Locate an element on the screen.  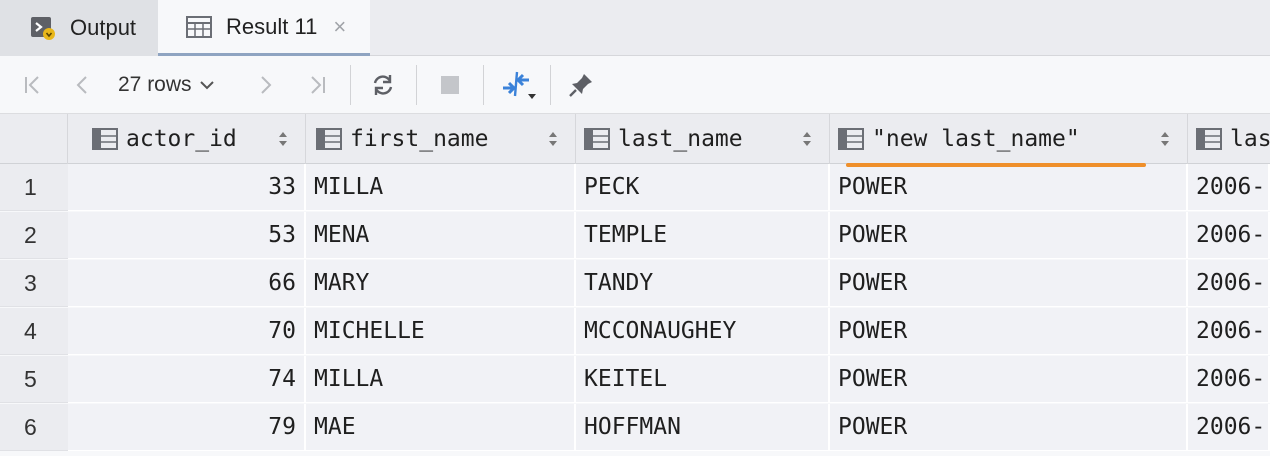
table-cell-last-name: TANDY is located at coordinates (703, 283).